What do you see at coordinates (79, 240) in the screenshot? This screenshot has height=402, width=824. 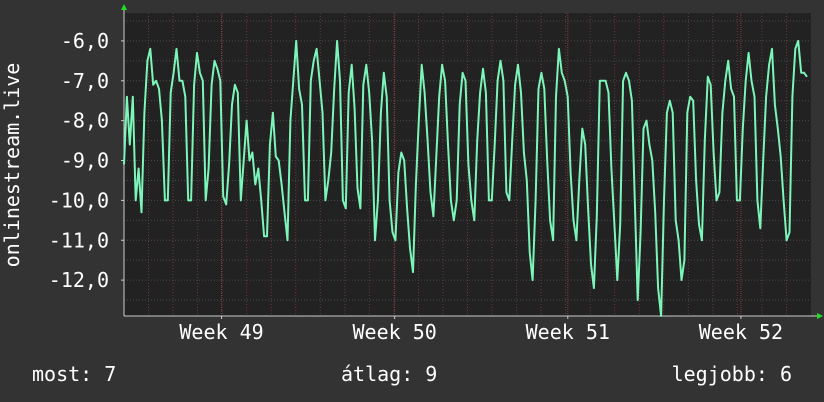 I see `y-tick-label: -11,0` at bounding box center [79, 240].